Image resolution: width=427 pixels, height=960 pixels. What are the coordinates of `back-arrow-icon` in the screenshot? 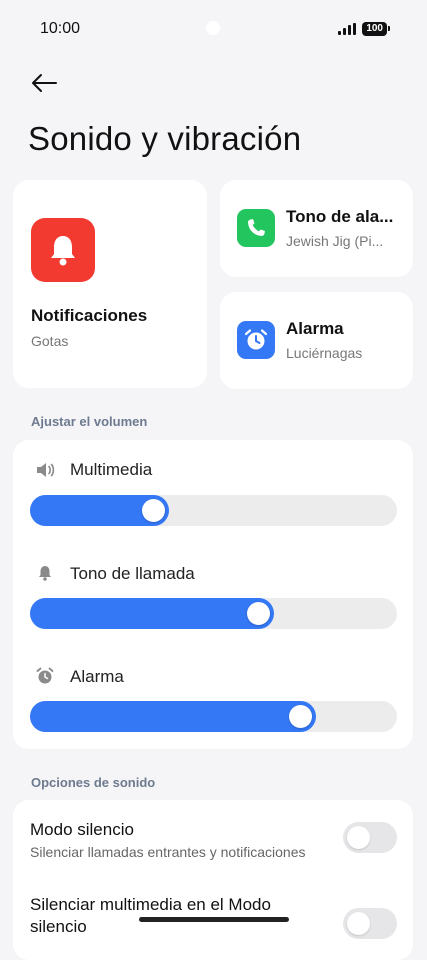 It's located at (44, 83).